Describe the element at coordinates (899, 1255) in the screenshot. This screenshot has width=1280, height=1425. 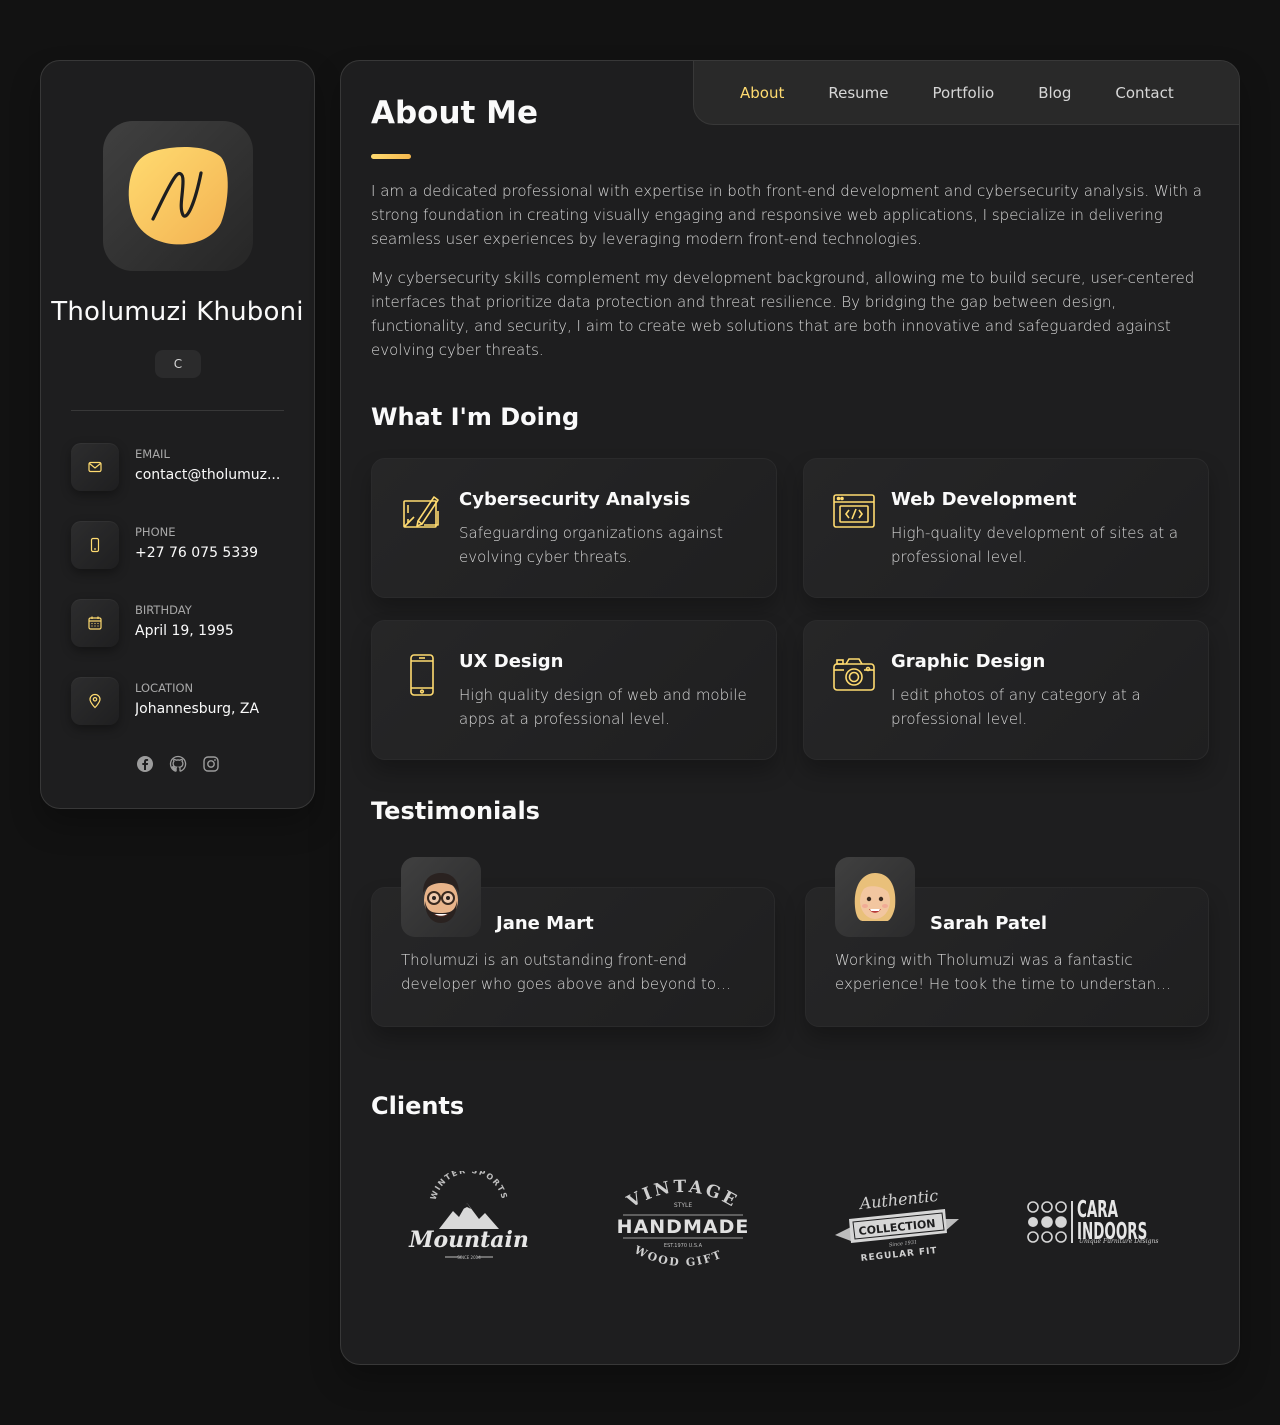
I see `client-logo-bottom-text: REGULAR FIT` at that location.